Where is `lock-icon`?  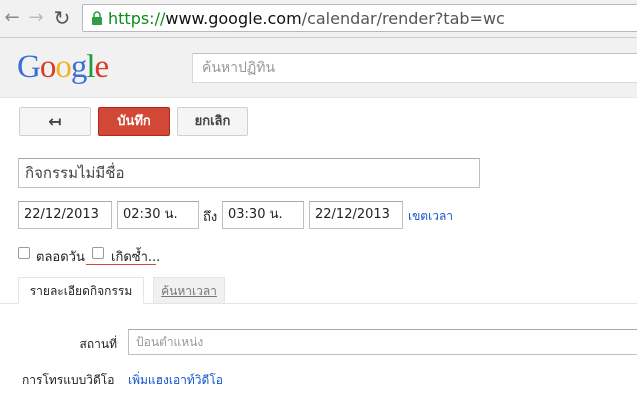
lock-icon is located at coordinates (97, 18).